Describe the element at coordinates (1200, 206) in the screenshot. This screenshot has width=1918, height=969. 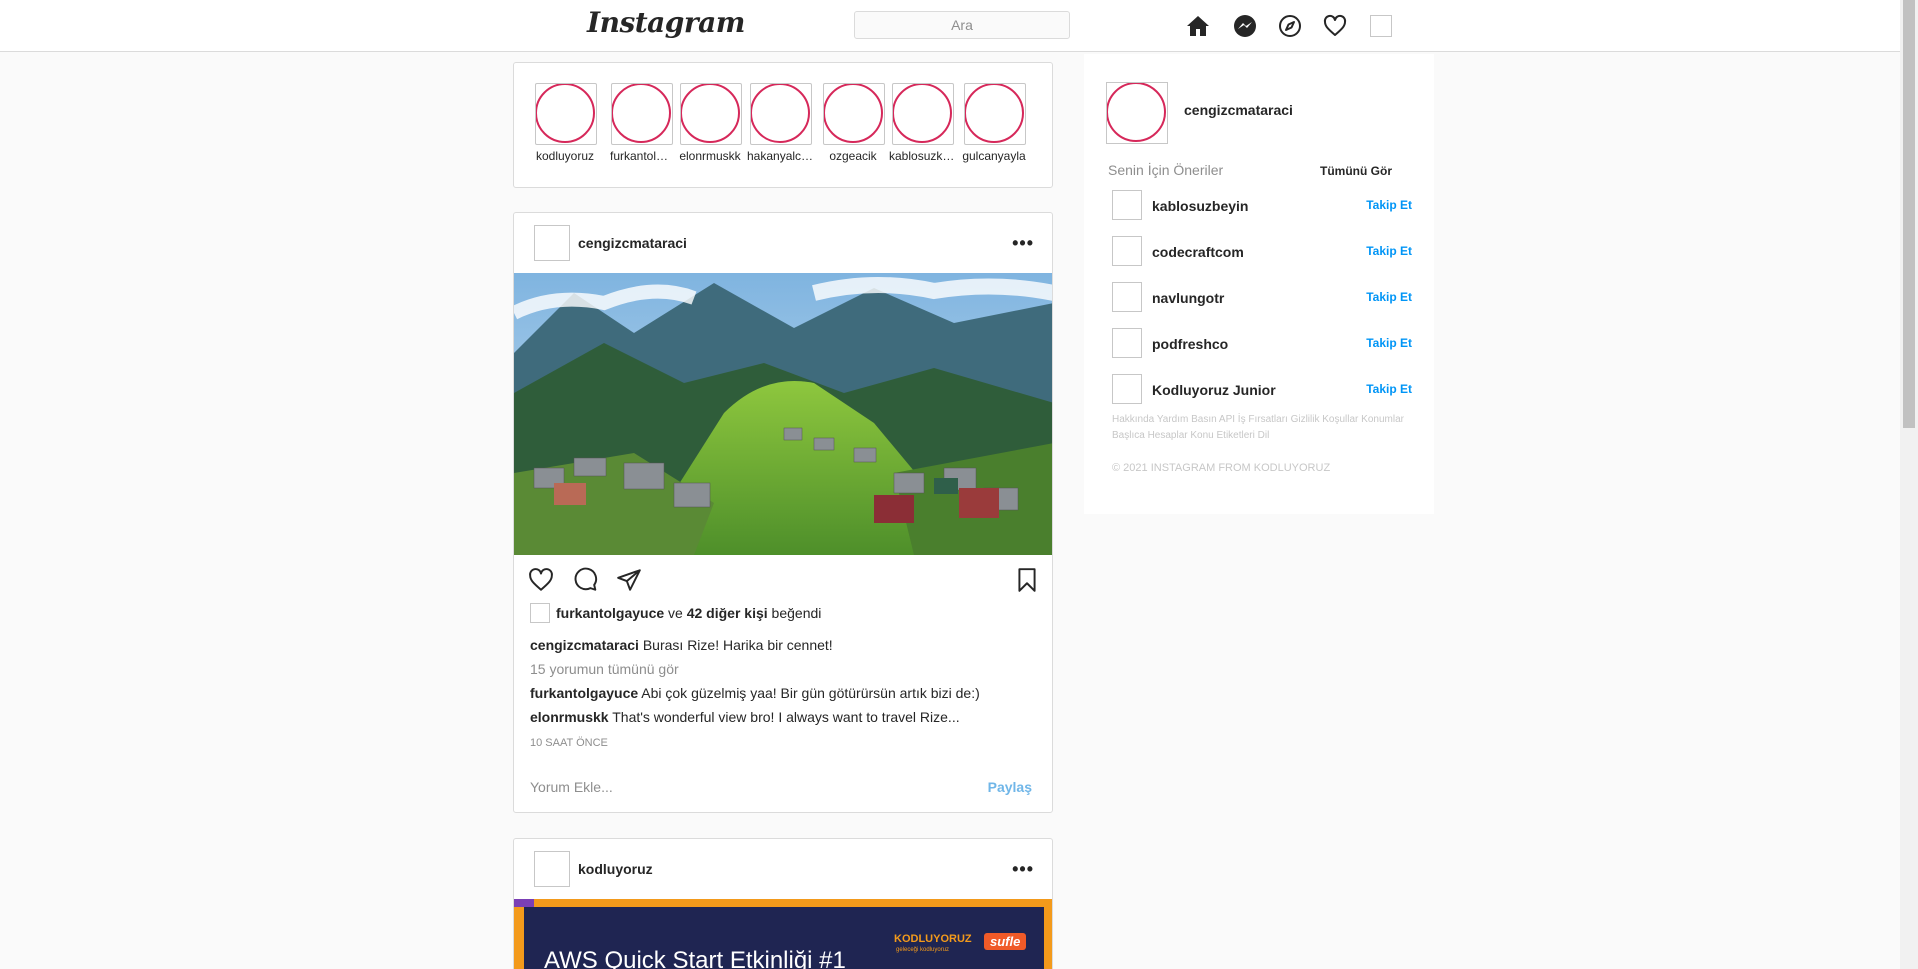
I see `suggestion-username: kablosuzbeyin` at that location.